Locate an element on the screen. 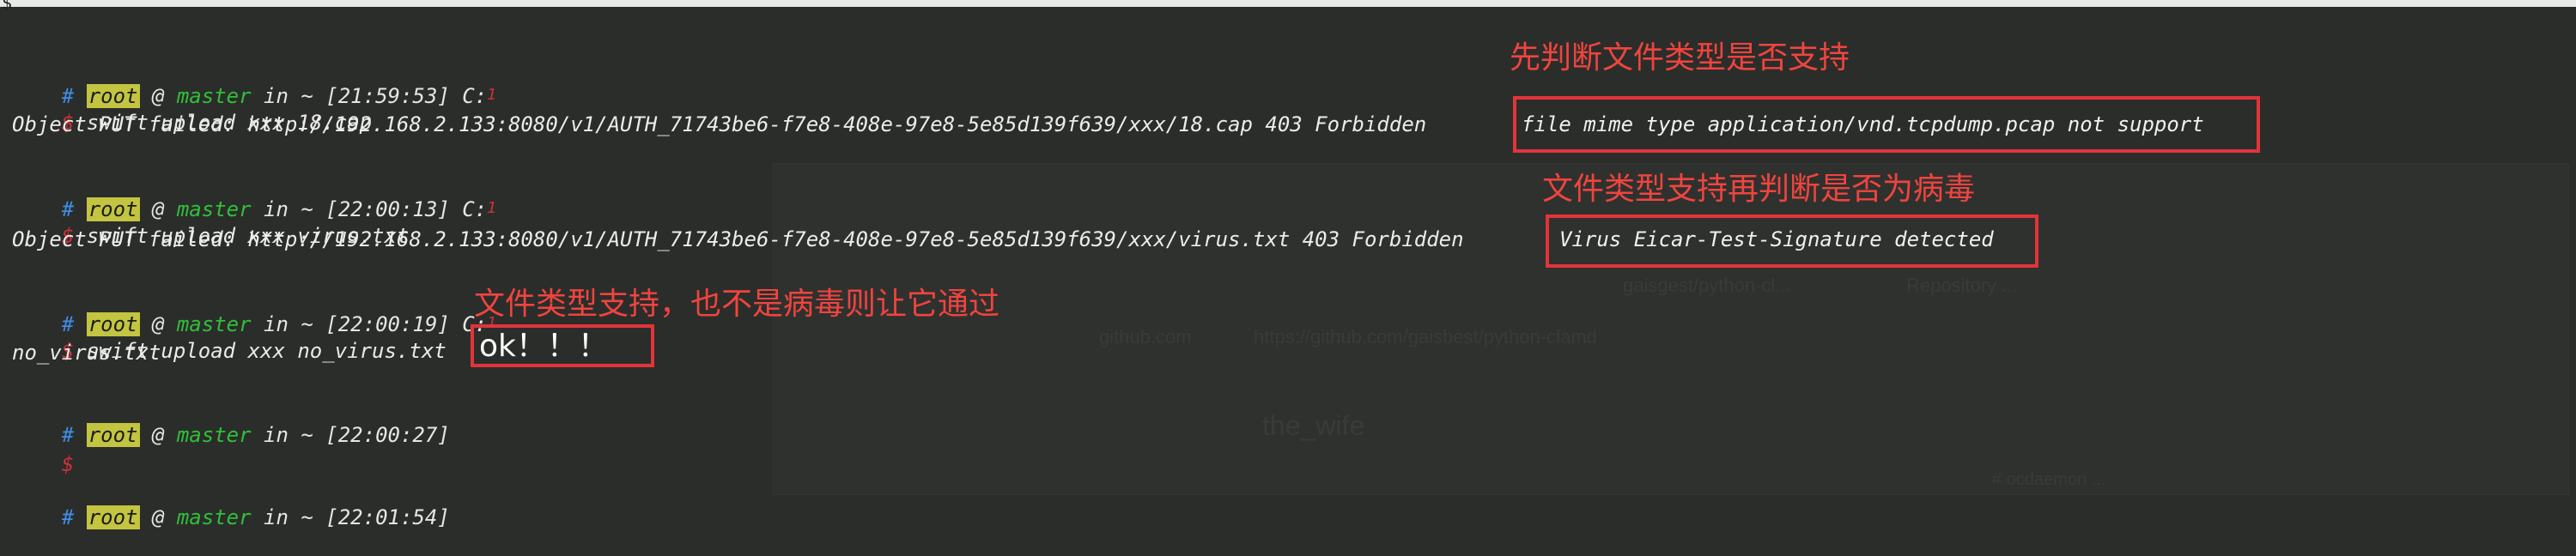 The height and width of the screenshot is (556, 2576). background-text: https://github.com/gaisbest/python-clamd is located at coordinates (1426, 337).